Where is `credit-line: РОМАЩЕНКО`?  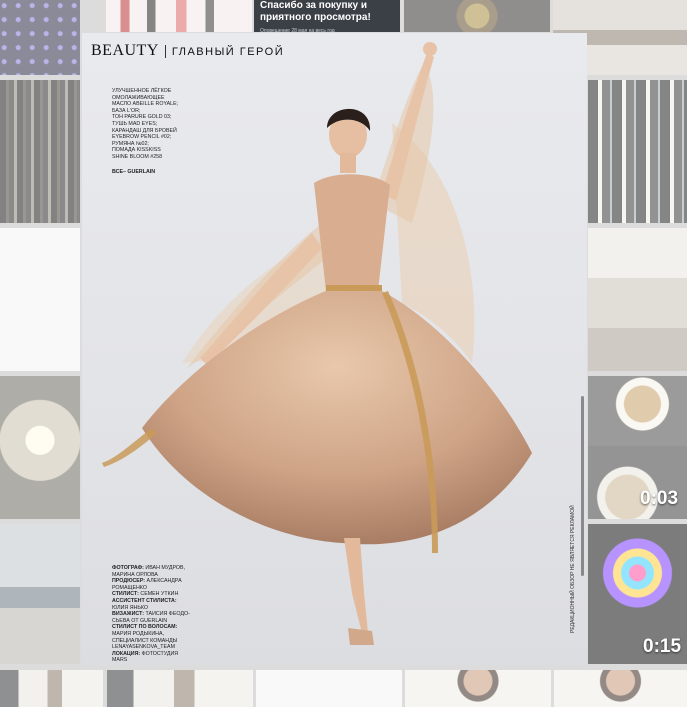 credit-line: РОМАЩЕНКО is located at coordinates (167, 588).